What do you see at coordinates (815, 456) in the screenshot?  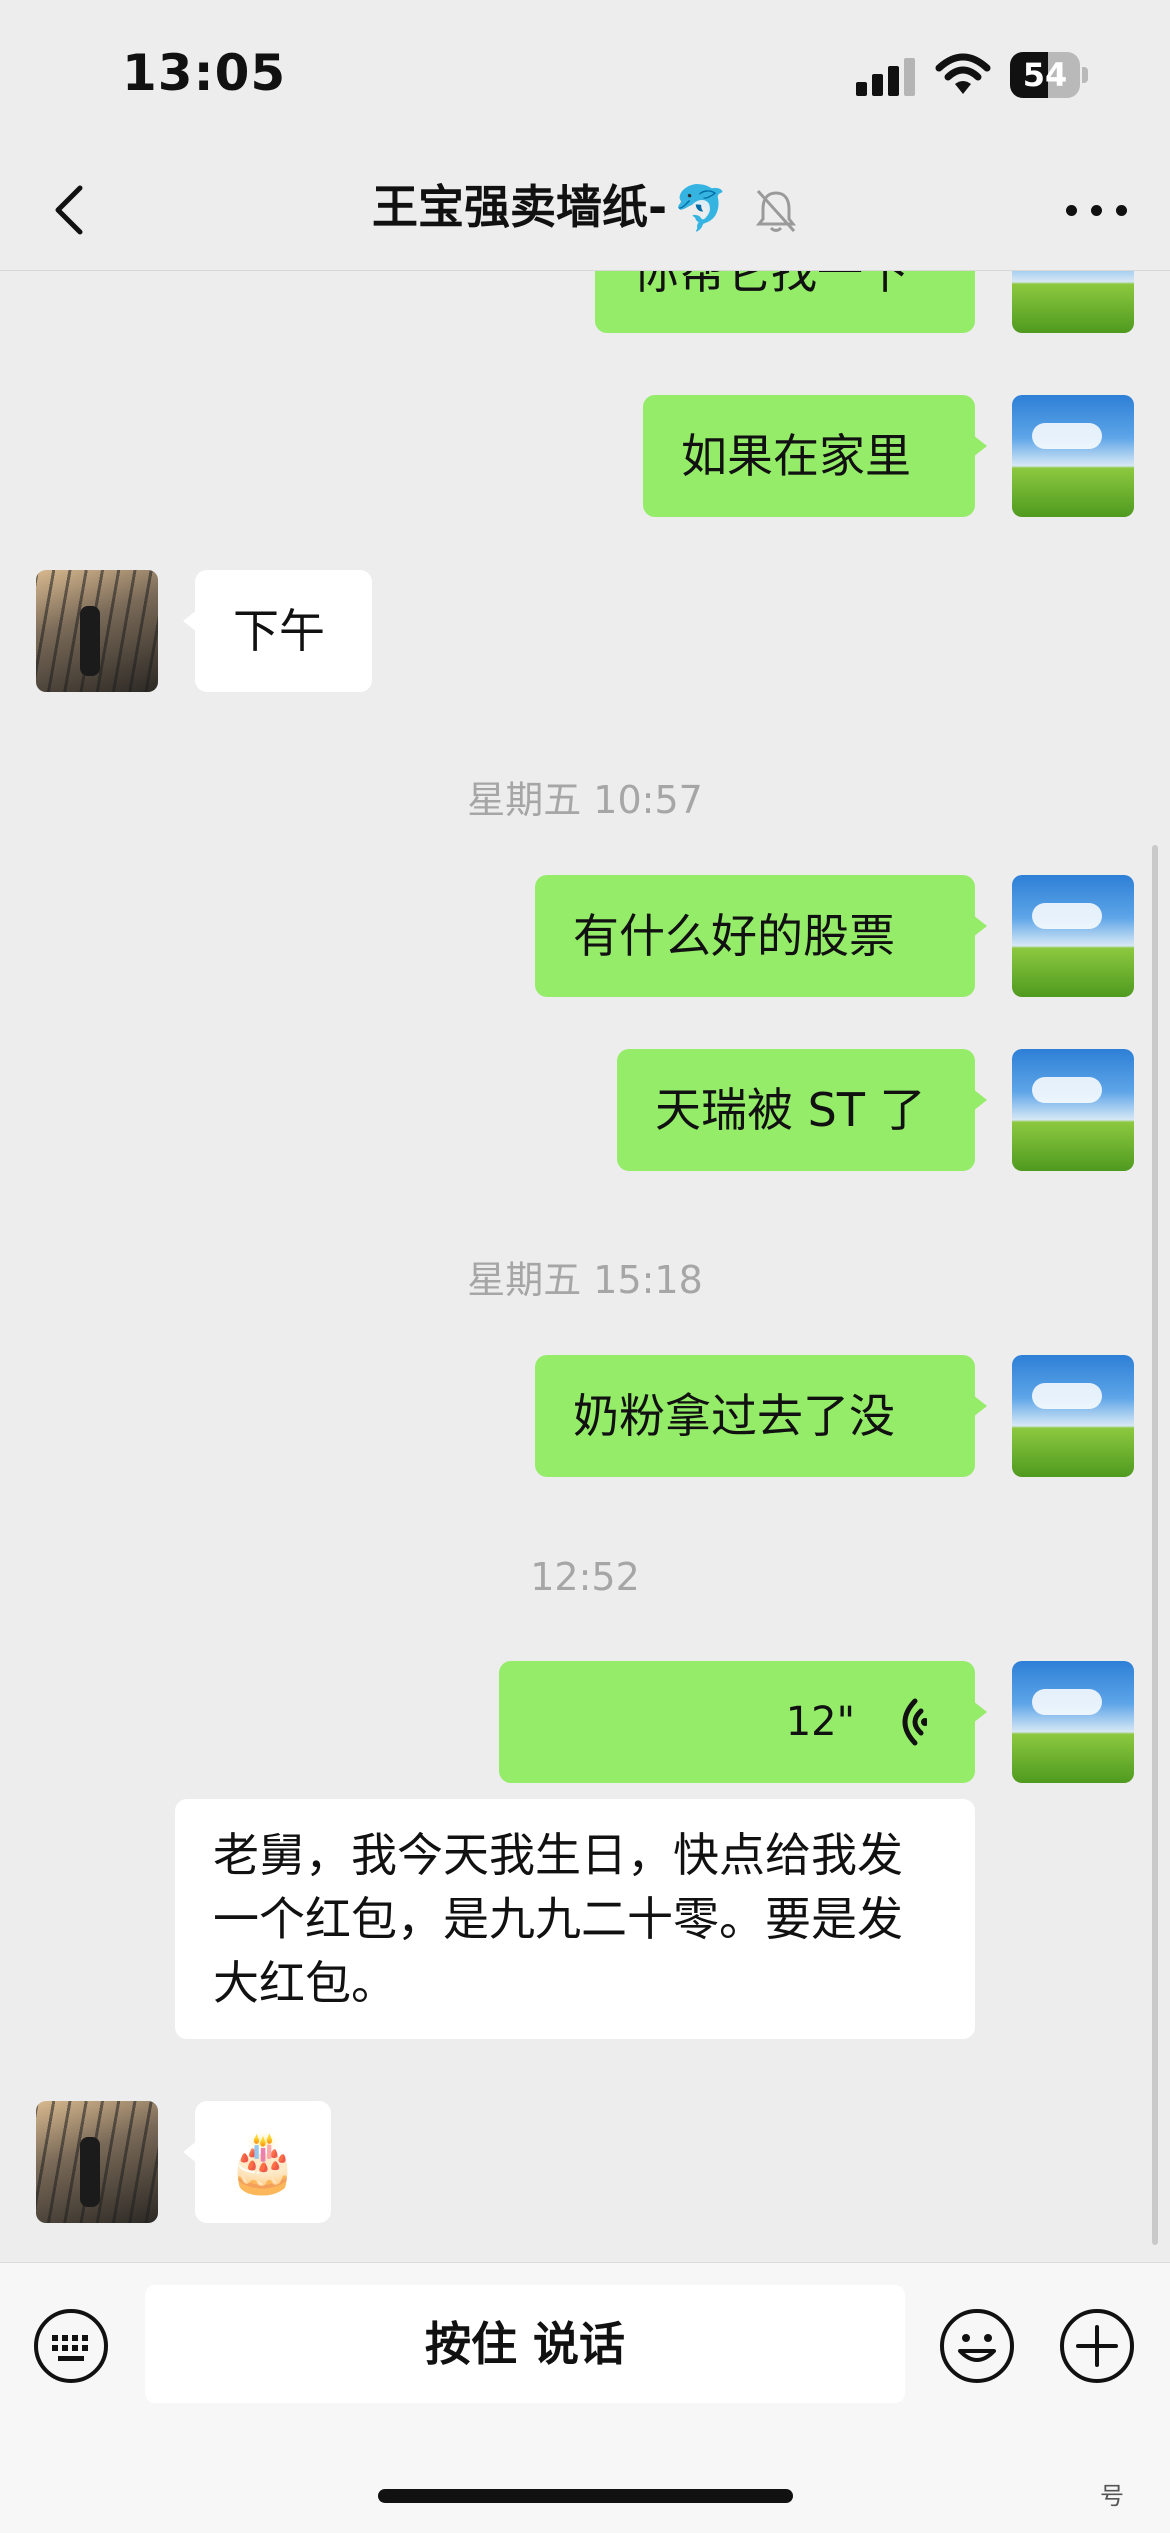 I see `message-bubble-sent: 如果在家里` at bounding box center [815, 456].